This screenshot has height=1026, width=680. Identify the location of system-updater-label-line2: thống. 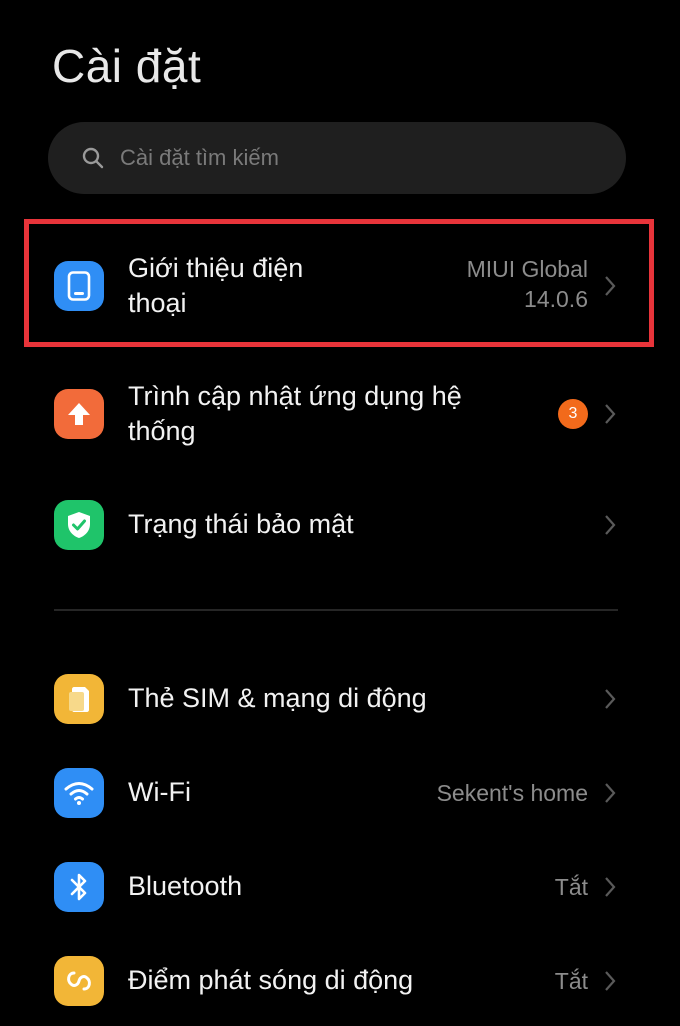
(162, 431).